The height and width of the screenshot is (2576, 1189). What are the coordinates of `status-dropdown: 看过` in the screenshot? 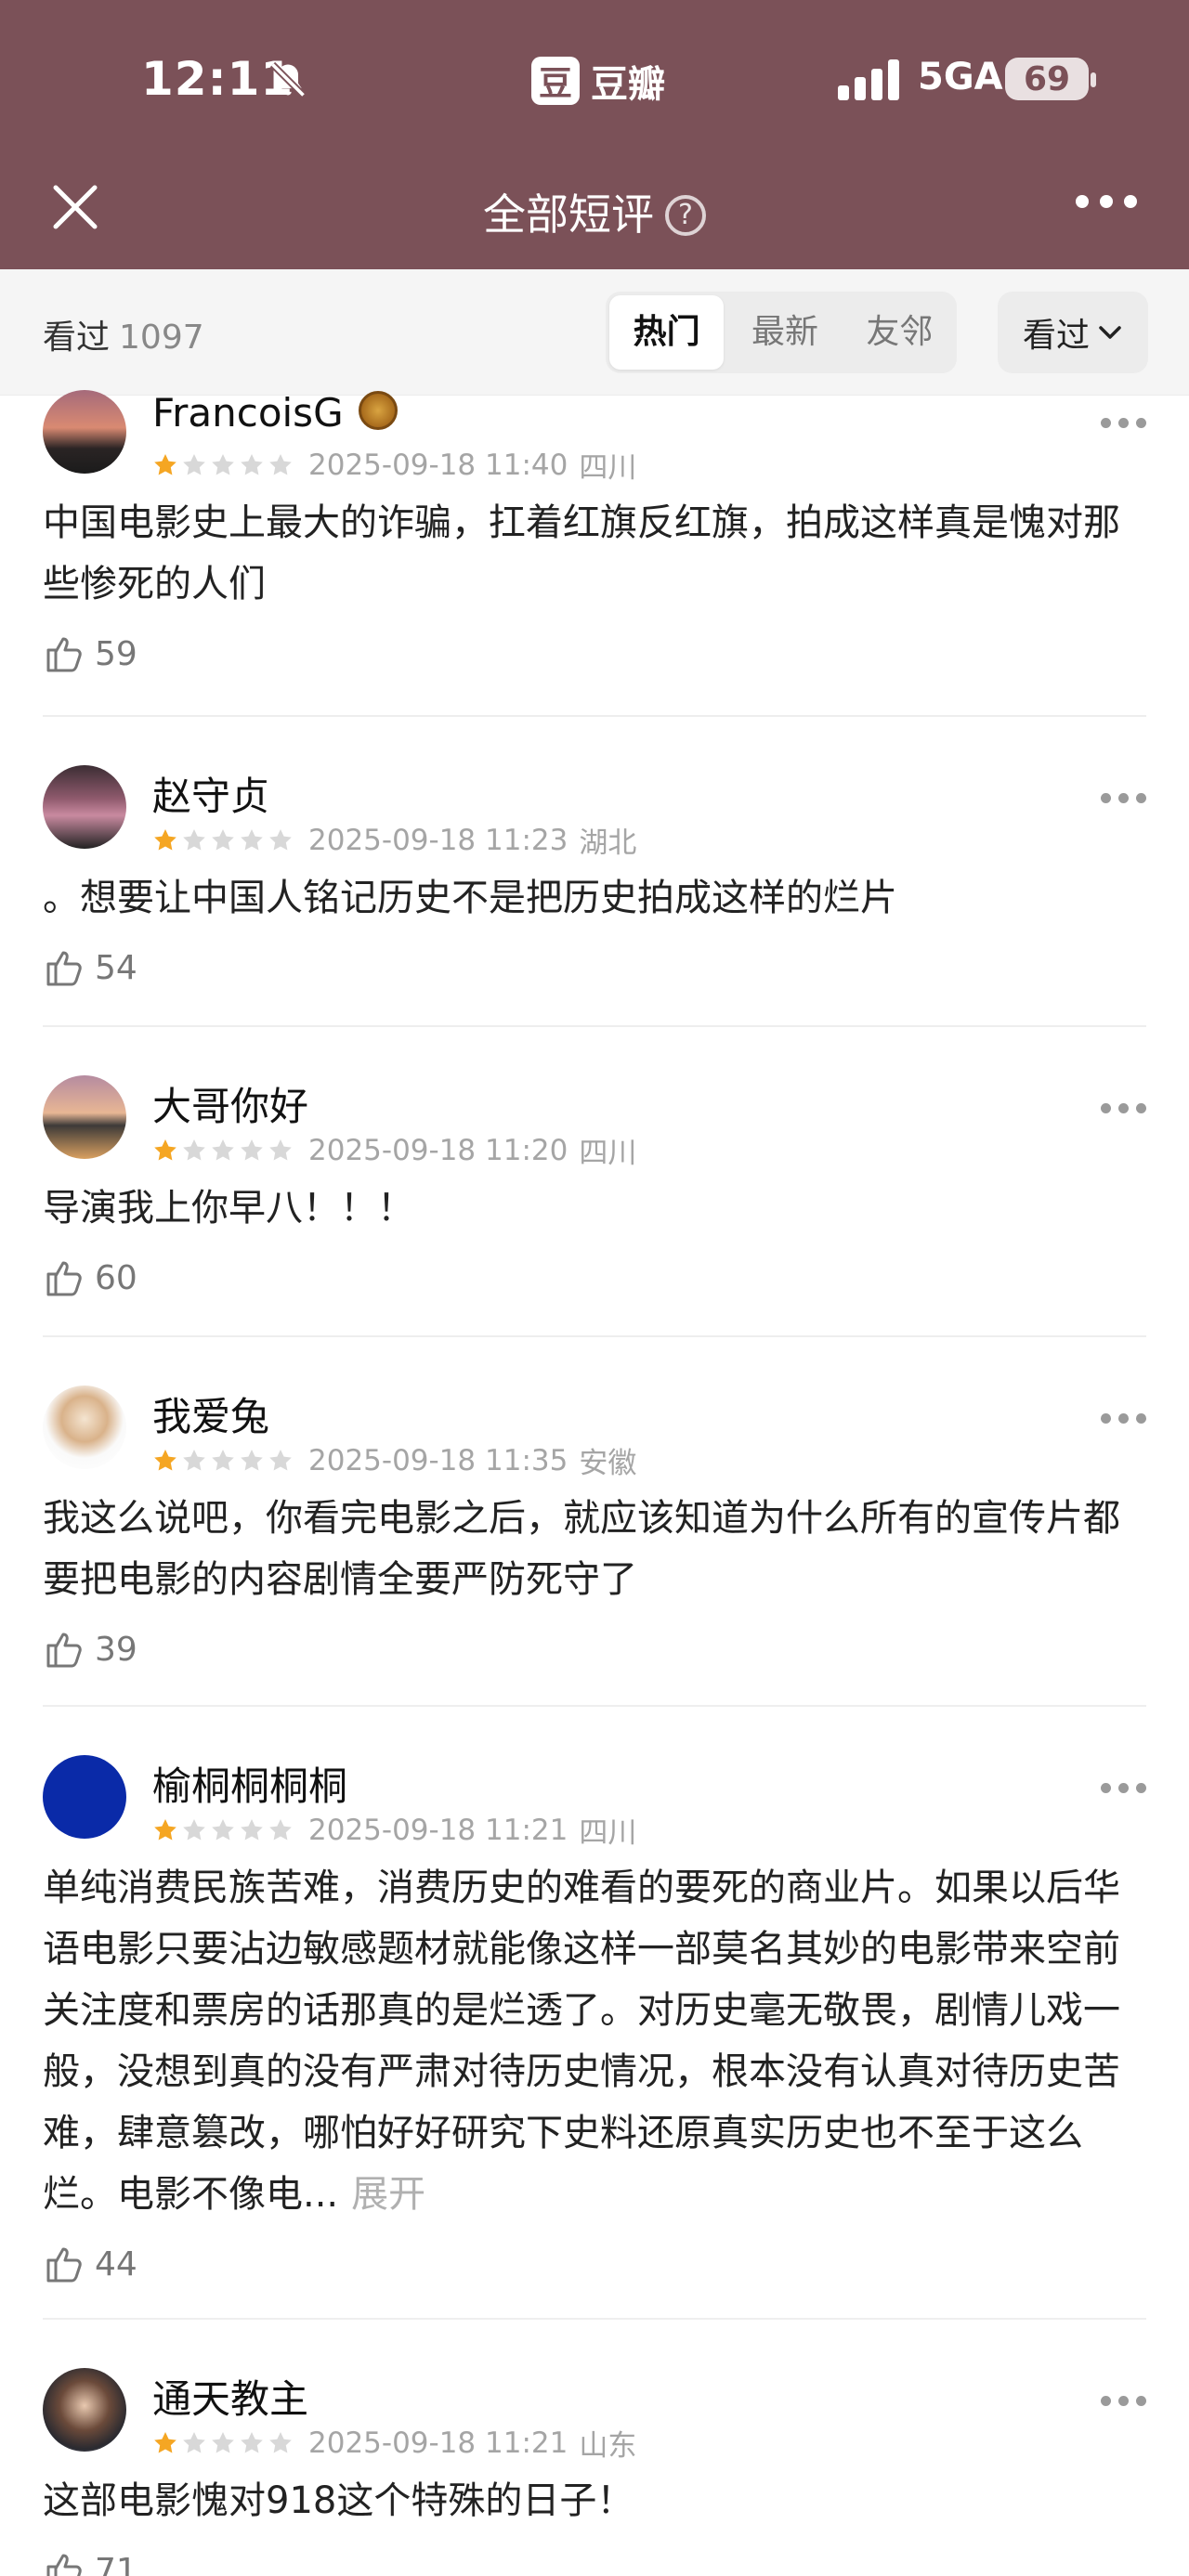 It's located at (1073, 332).